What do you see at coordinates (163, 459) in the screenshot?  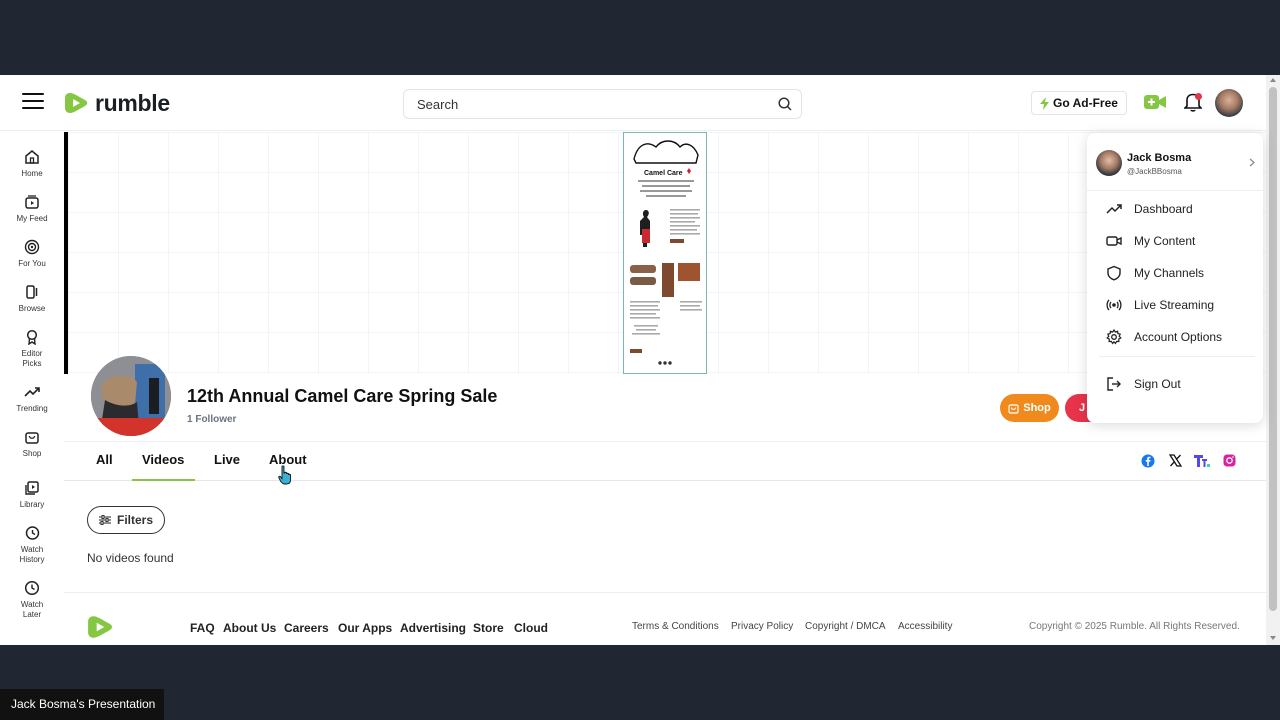 I see `tab-videos: Videos` at bounding box center [163, 459].